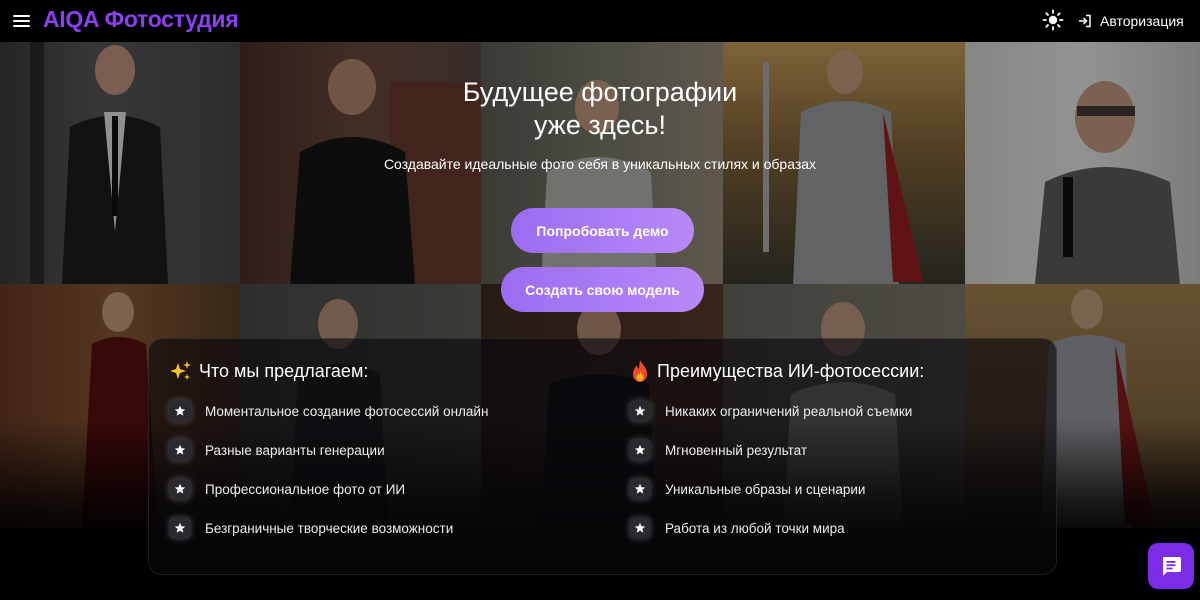 This screenshot has height=600, width=1200. What do you see at coordinates (22, 21) in the screenshot?
I see `hamburger-menu-icon` at bounding box center [22, 21].